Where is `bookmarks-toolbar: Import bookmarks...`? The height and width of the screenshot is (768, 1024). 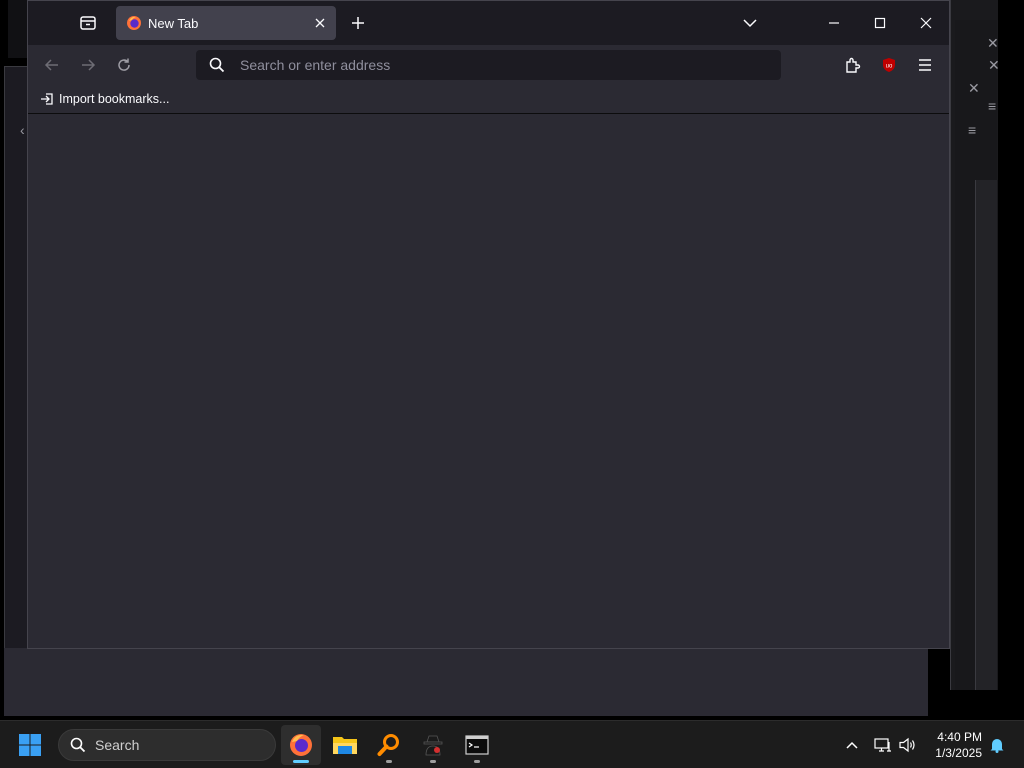 bookmarks-toolbar: Import bookmarks... is located at coordinates (488, 99).